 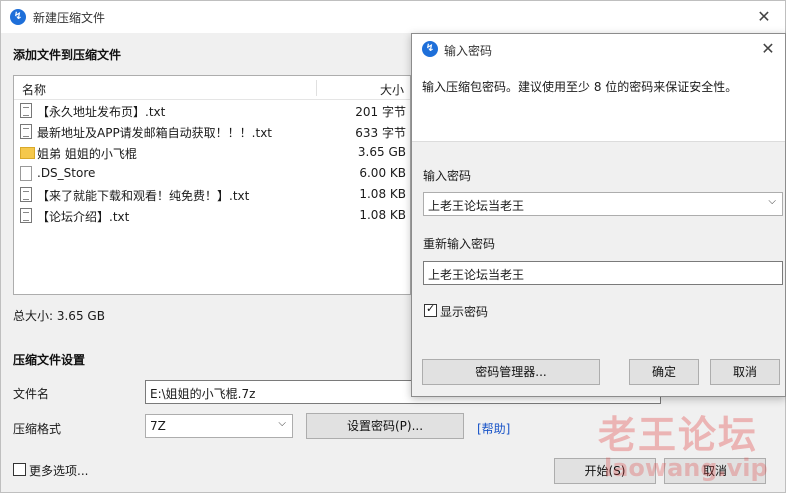 What do you see at coordinates (212, 110) in the screenshot?
I see `list-item: 【永久地址发布页】.txt 201 字节` at bounding box center [212, 110].